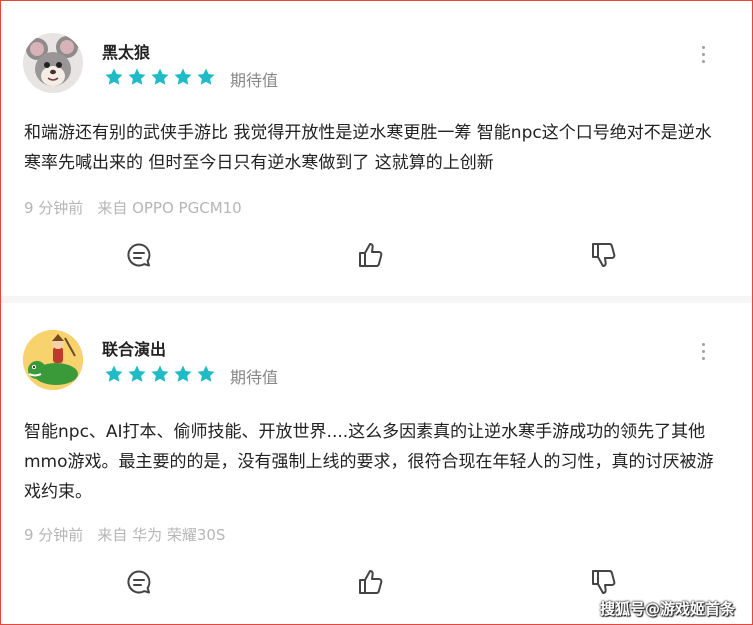 The image size is (753, 625). I want to click on comment-device: 来自 华为 荣耀30S, so click(161, 535).